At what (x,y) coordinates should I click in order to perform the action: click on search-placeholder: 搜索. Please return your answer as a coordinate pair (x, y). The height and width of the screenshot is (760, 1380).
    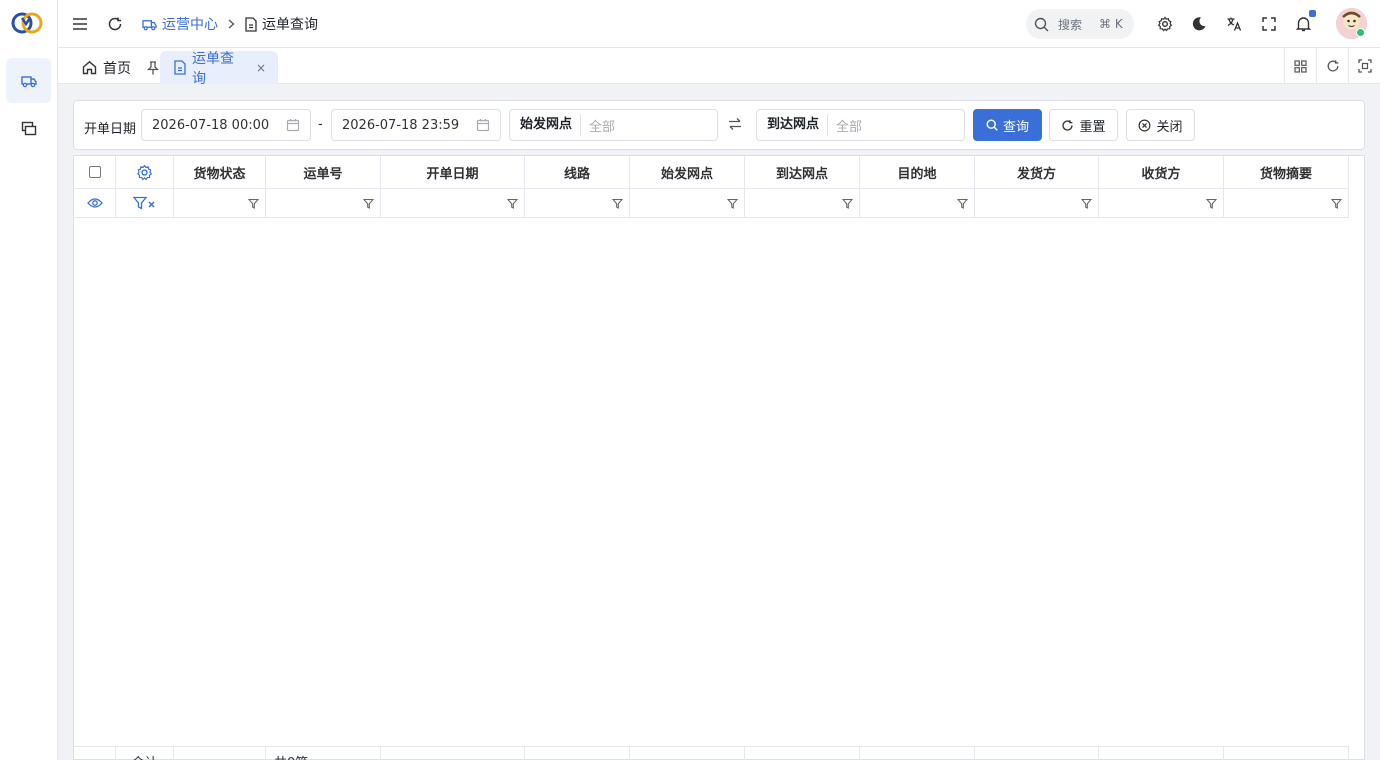
    Looking at the image, I should click on (1070, 24).